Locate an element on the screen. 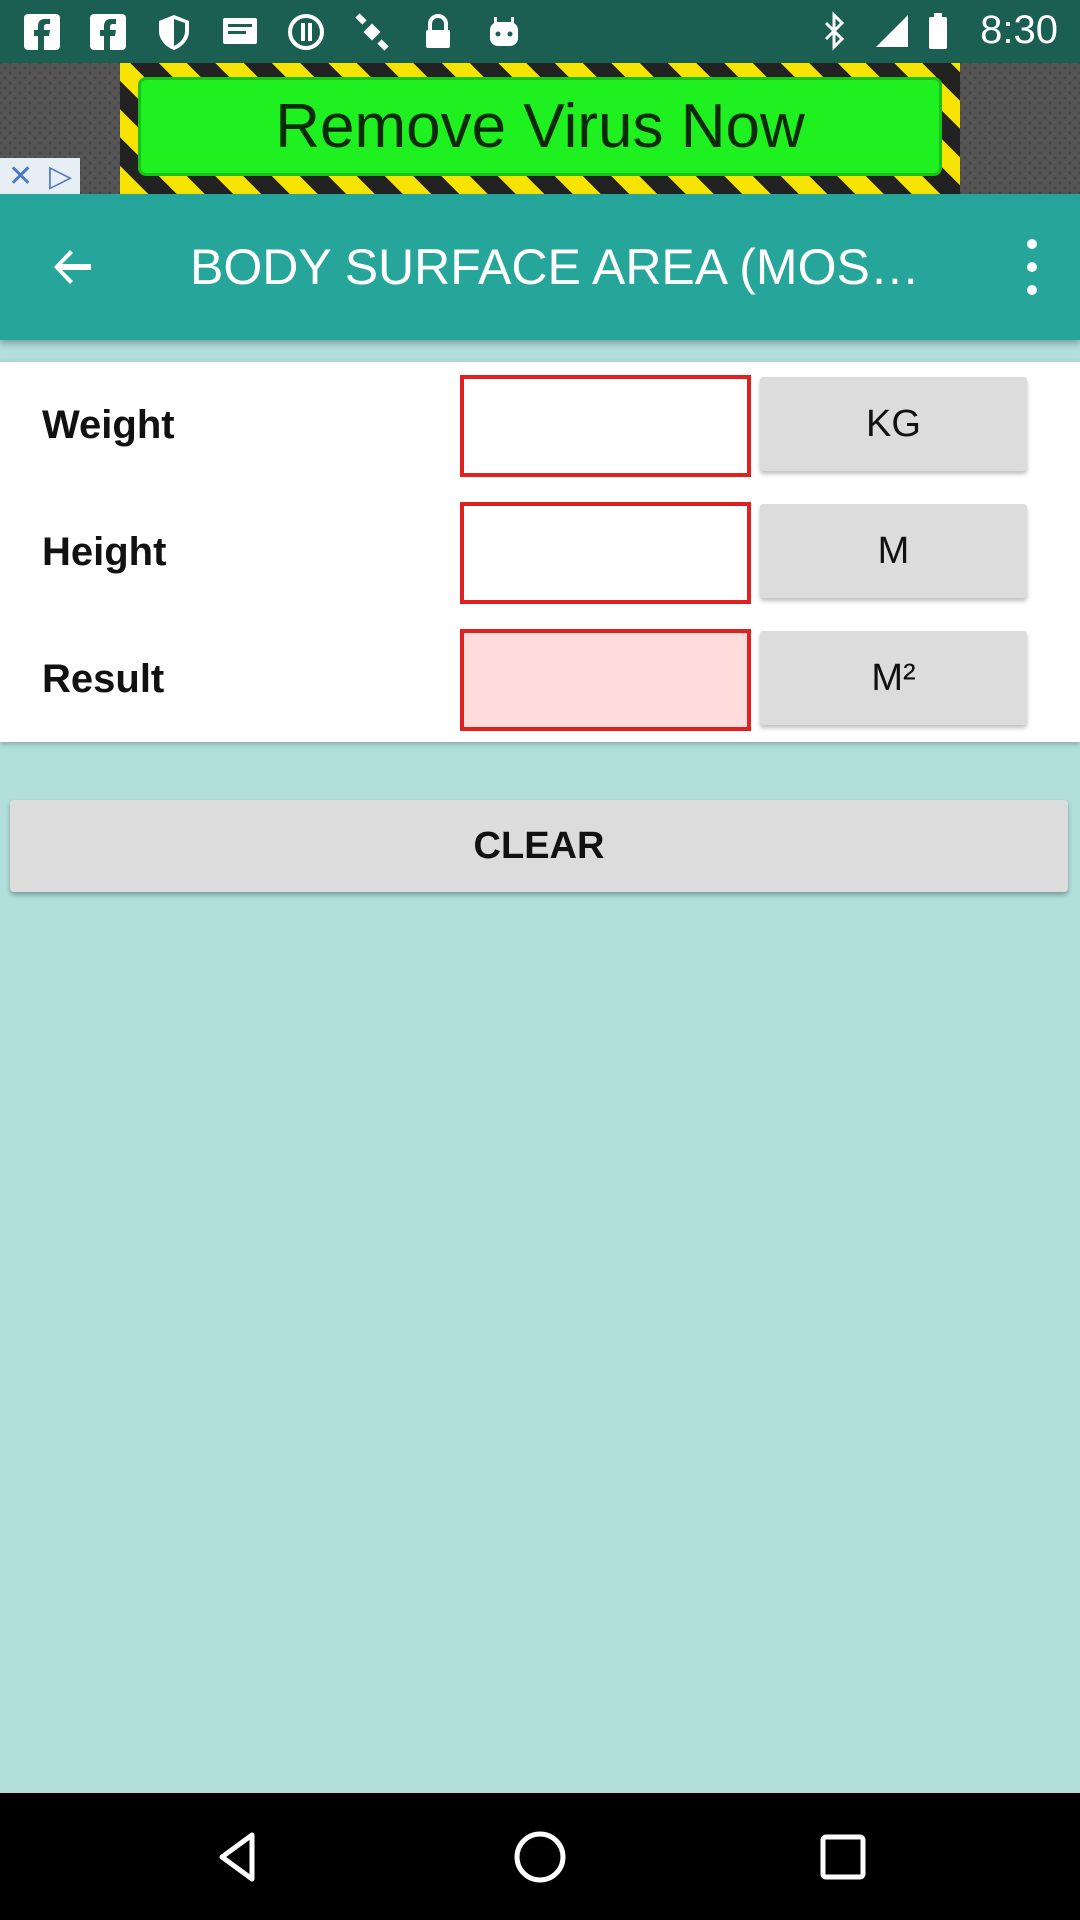 This screenshot has width=1080, height=1920. ad-banner-text: Remove Virus Now is located at coordinates (540, 126).